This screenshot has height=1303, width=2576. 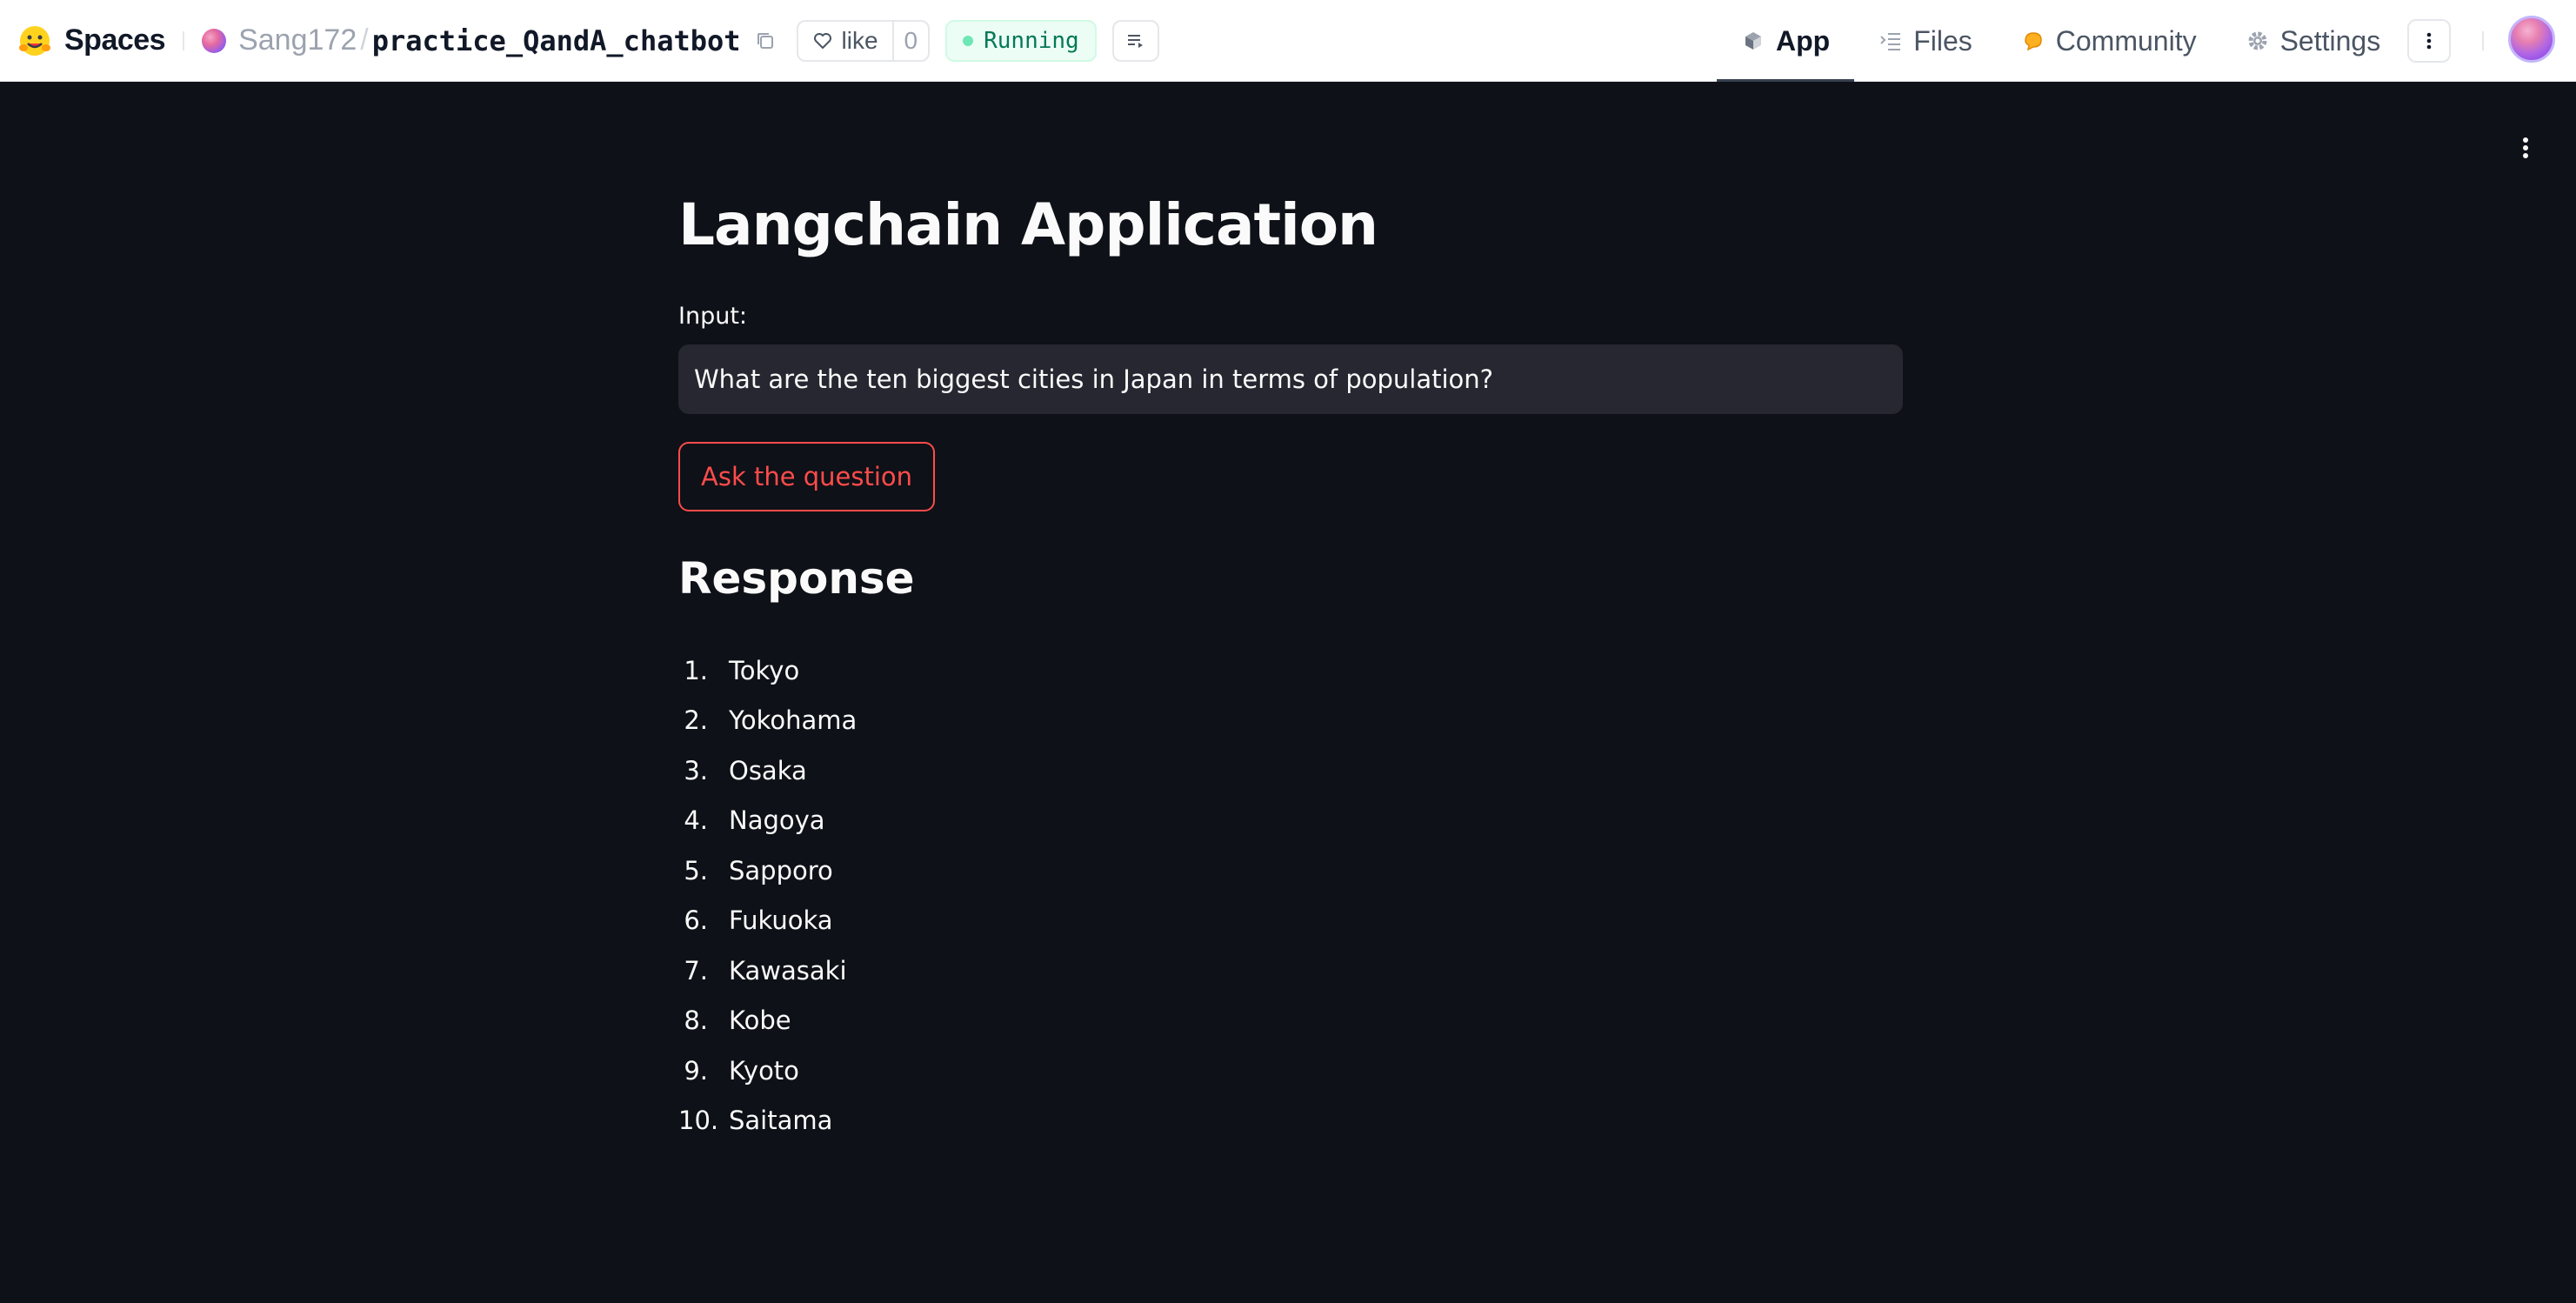 I want to click on list-item-text: Sapporo, so click(x=781, y=870).